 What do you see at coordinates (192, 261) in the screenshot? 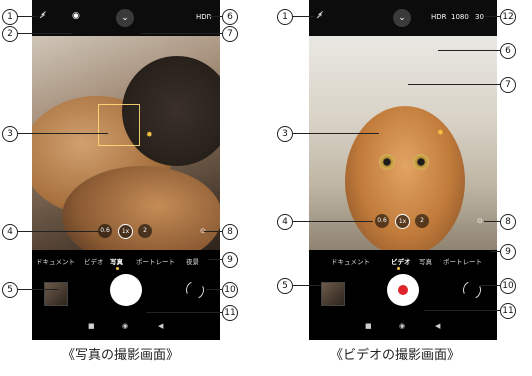
I see `mode-night: 夜景` at bounding box center [192, 261].